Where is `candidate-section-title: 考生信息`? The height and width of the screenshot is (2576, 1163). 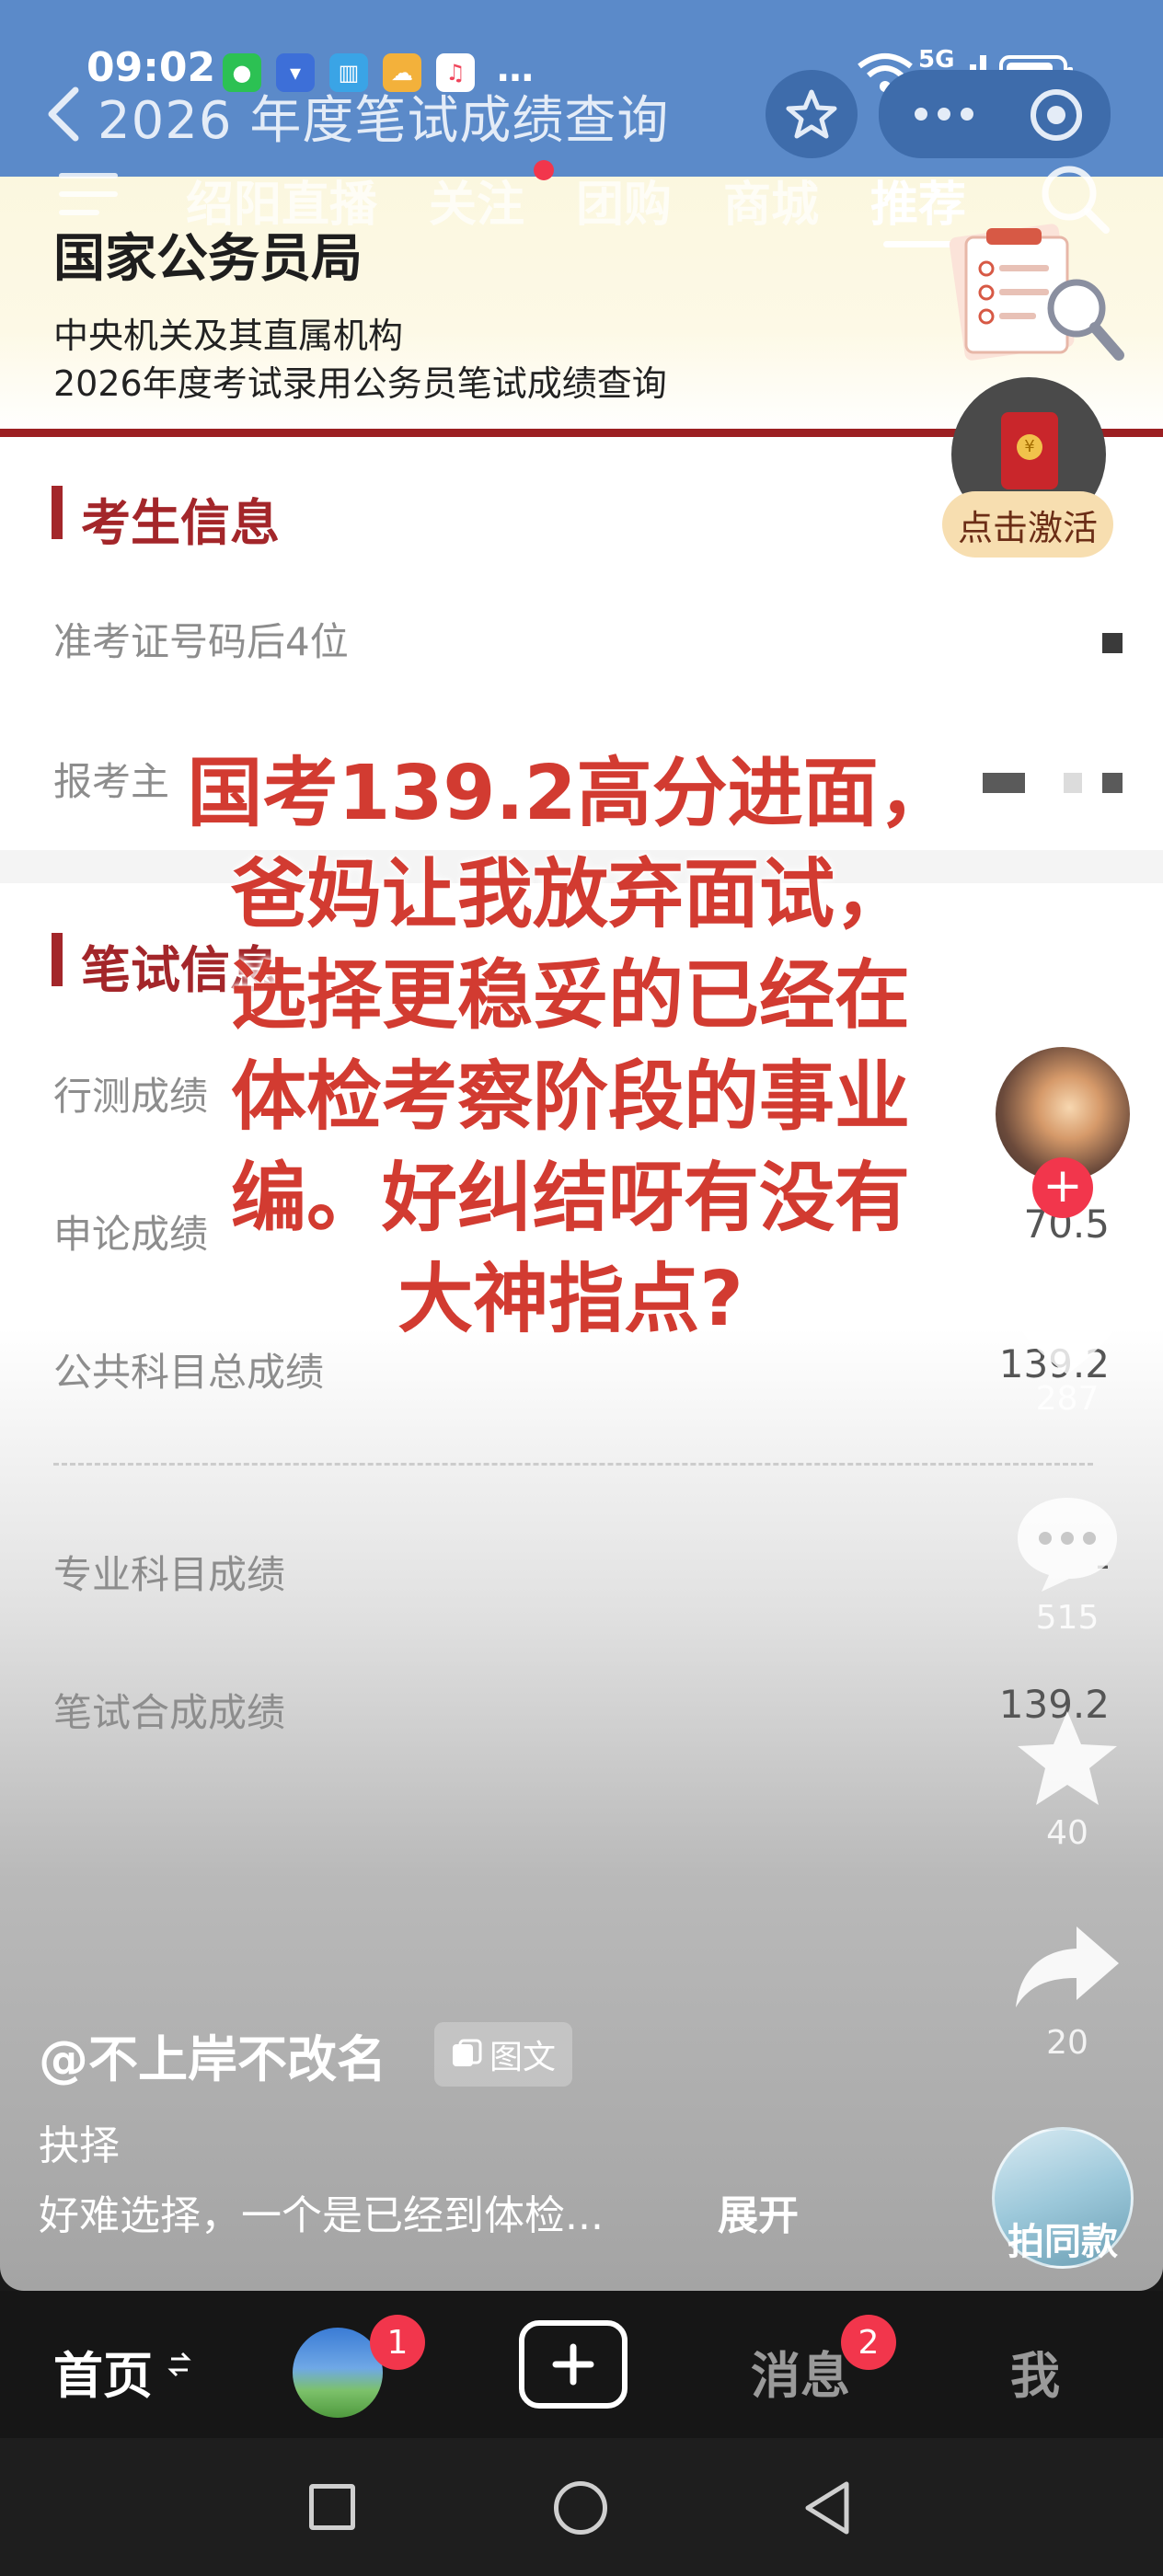
candidate-section-title: 考生信息 is located at coordinates (180, 523).